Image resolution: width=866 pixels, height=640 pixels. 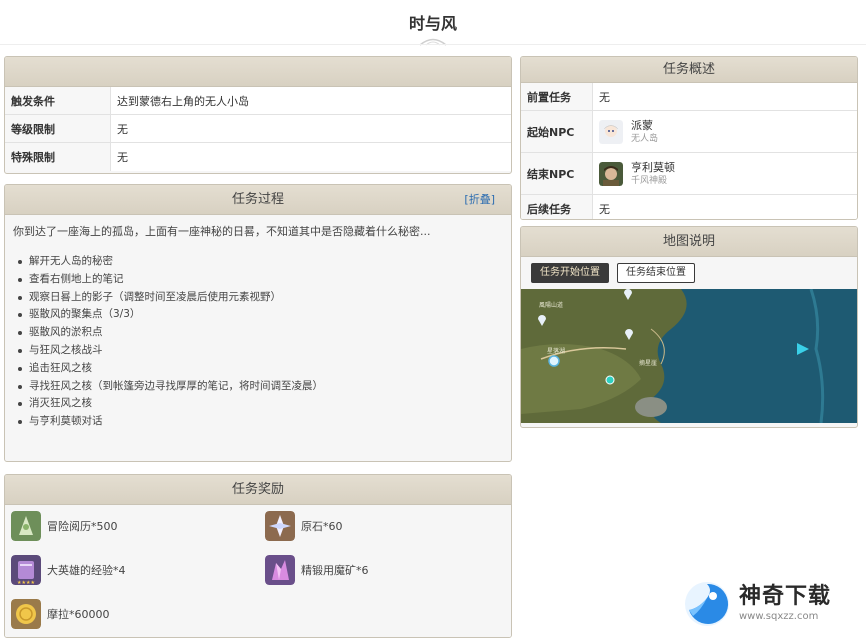 I want to click on overview-row-start-npc: 起始NPC 派蒙 无人岛, so click(x=689, y=132).